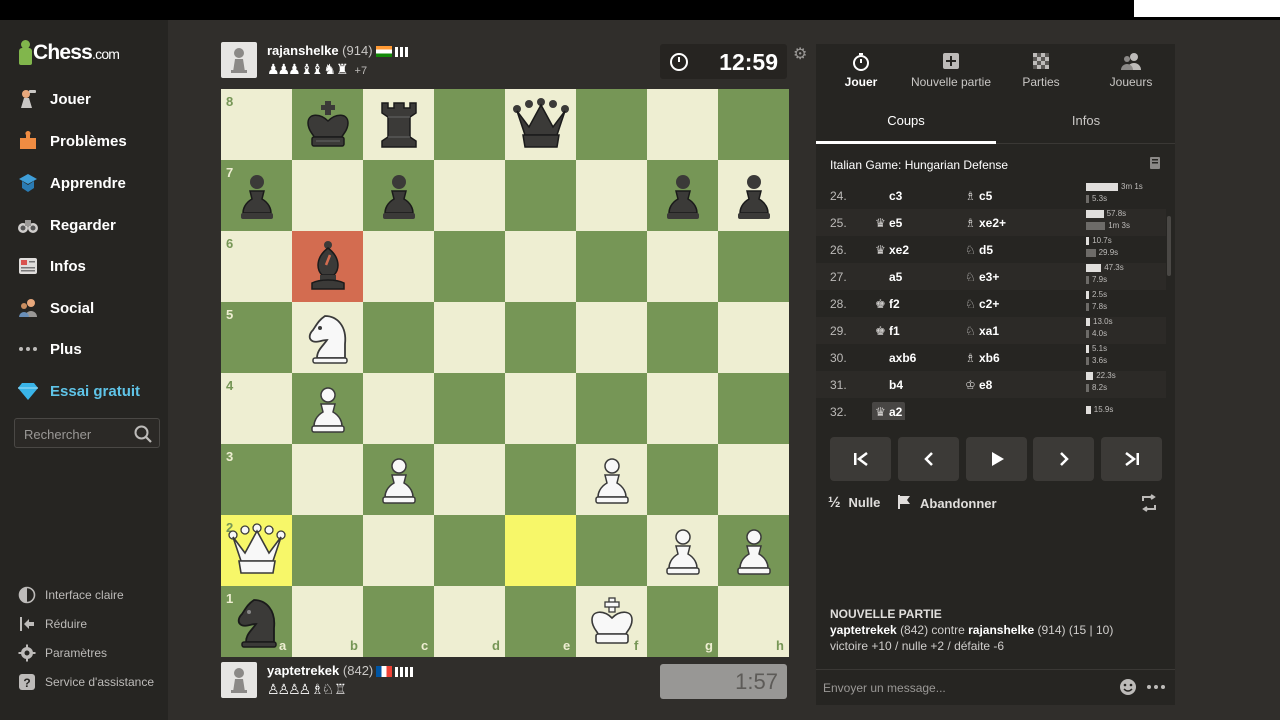 This screenshot has width=1280, height=720. I want to click on next-move-button, so click(1063, 459).